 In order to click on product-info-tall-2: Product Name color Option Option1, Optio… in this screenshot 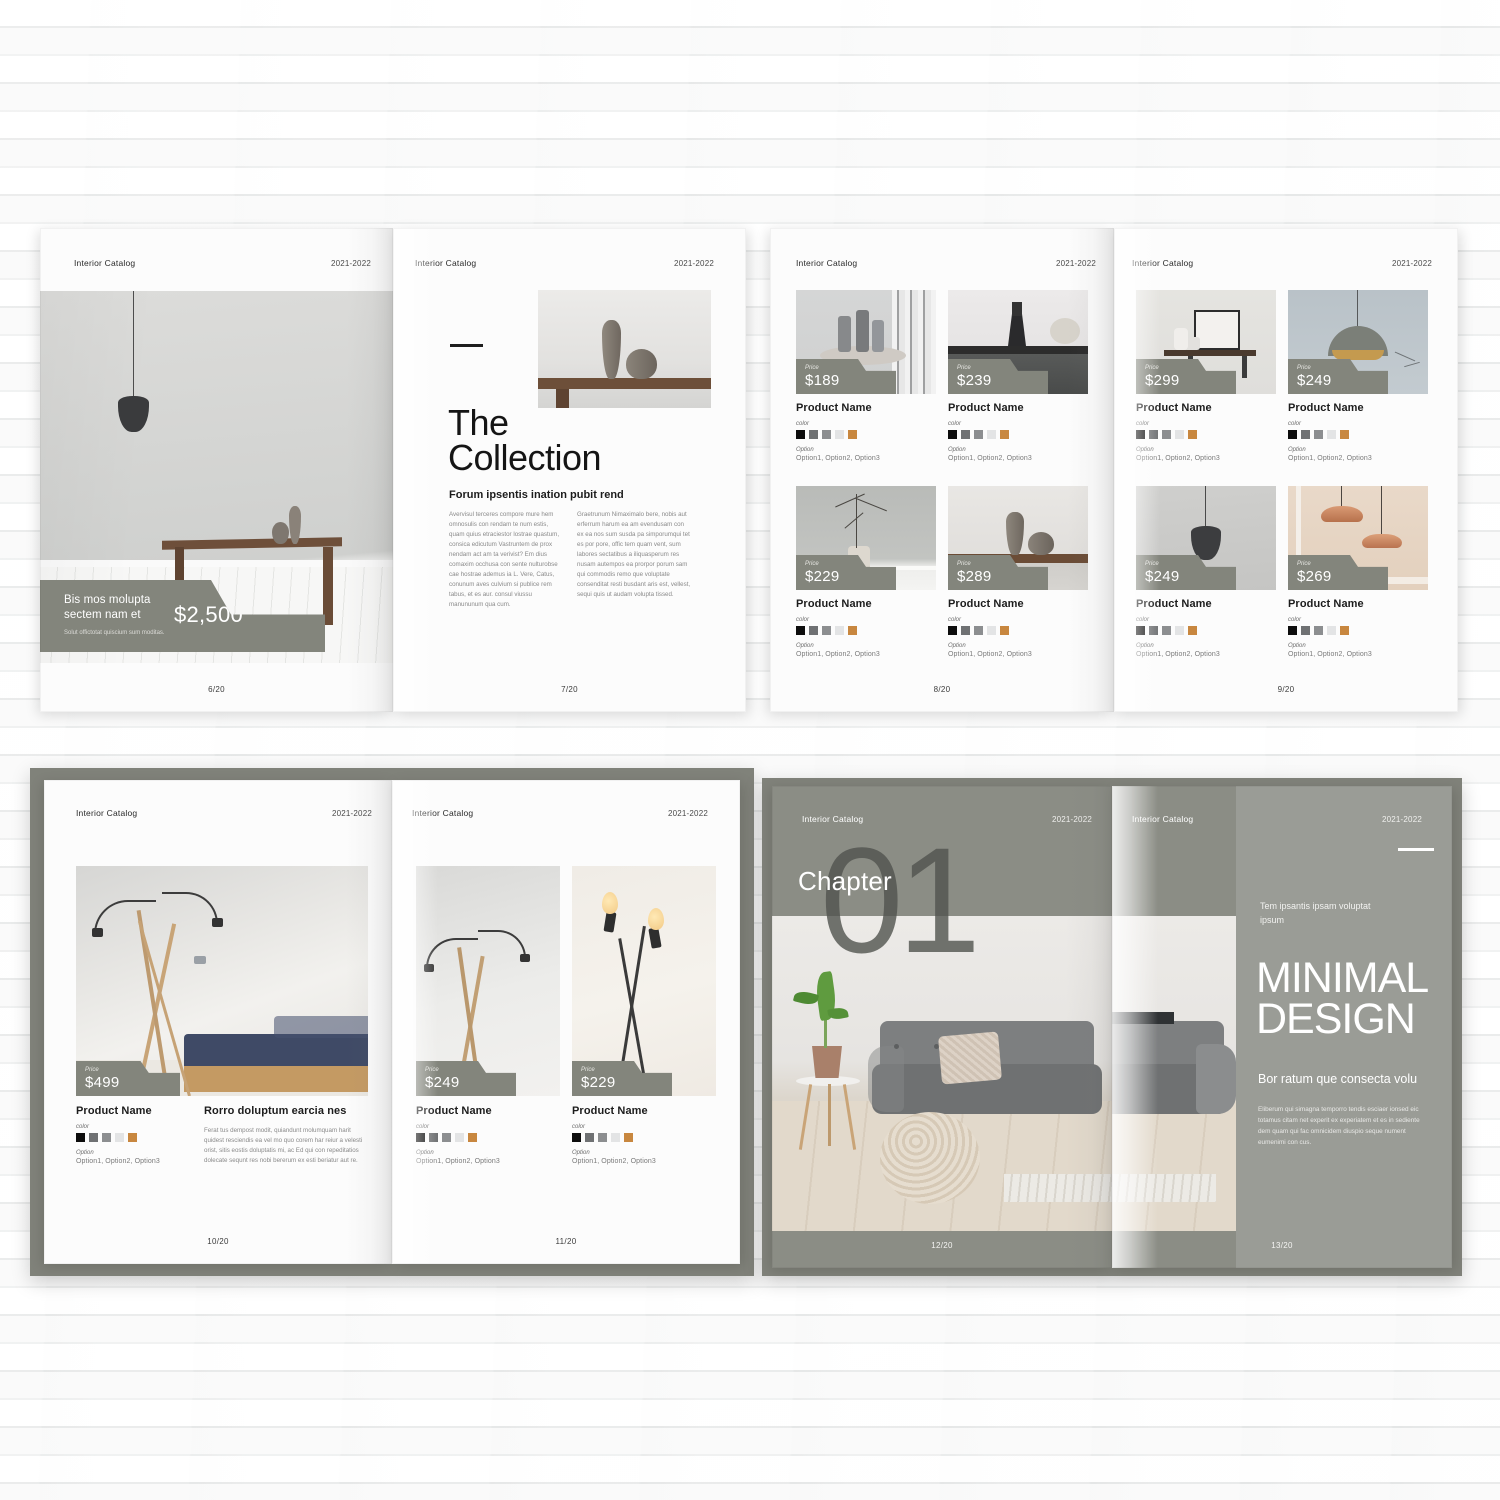, I will do `click(644, 1135)`.